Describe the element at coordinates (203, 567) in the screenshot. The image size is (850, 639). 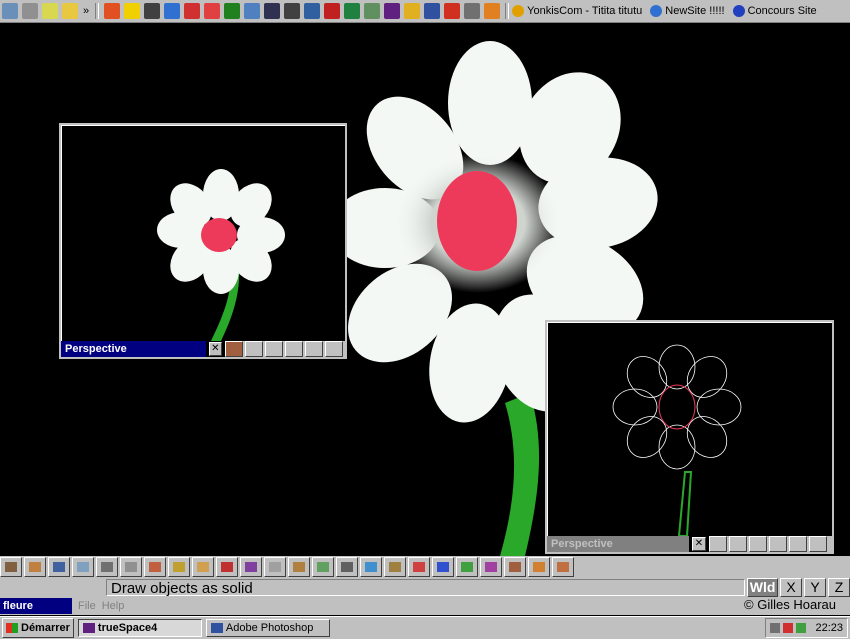
I see `sphere-icon` at that location.